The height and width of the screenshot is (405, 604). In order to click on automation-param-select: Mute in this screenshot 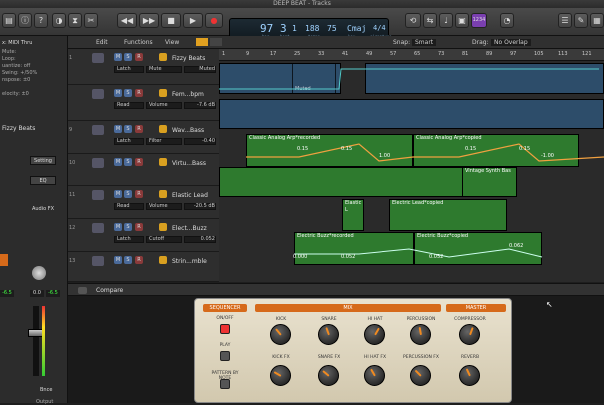, I will do `click(164, 69)`.